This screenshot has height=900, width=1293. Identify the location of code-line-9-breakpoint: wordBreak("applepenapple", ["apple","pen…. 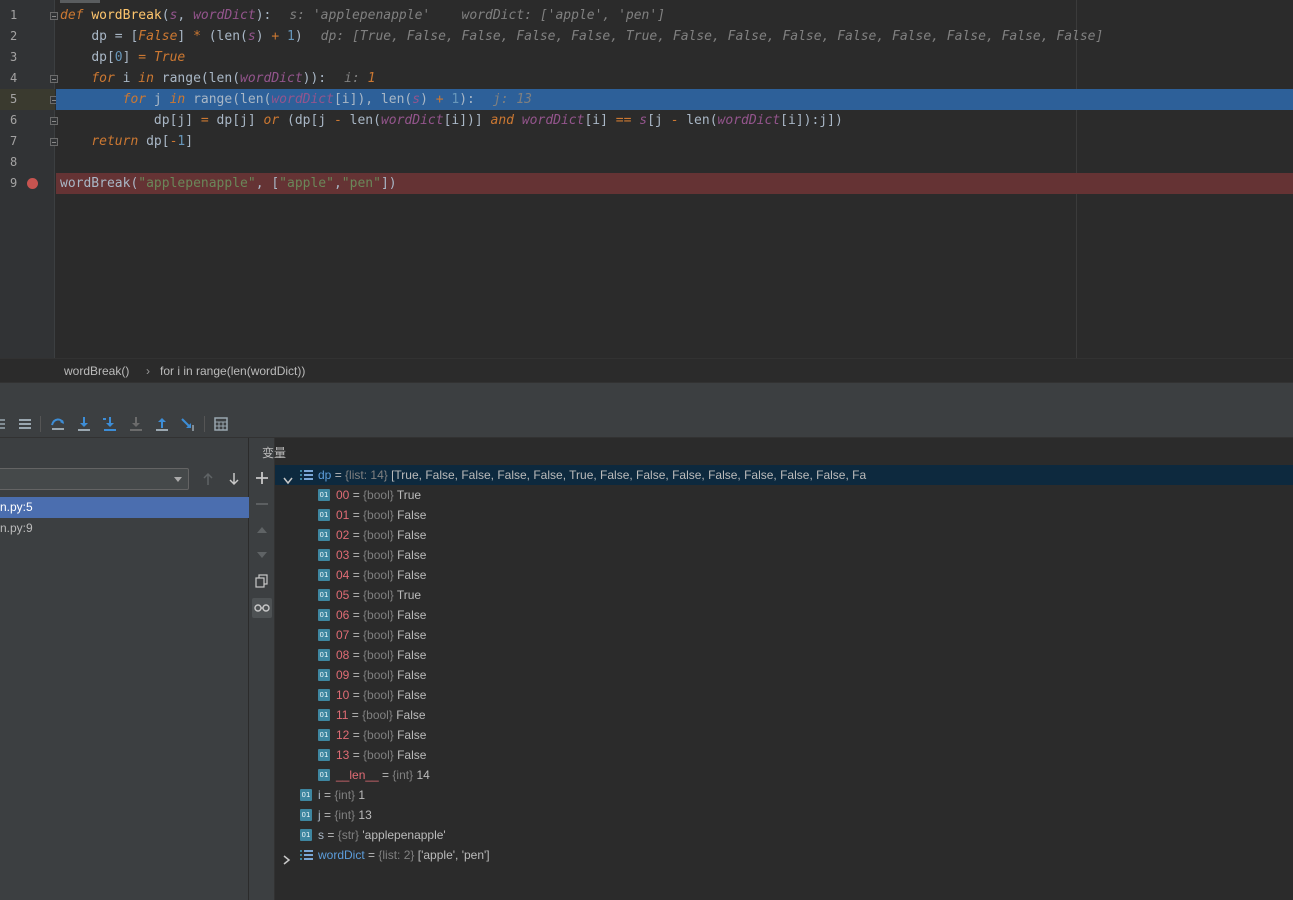
(674, 183).